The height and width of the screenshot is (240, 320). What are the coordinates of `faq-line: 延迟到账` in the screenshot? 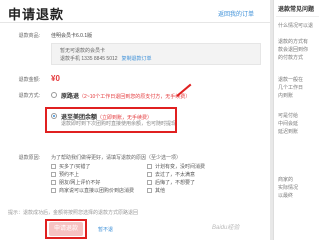 It's located at (288, 132).